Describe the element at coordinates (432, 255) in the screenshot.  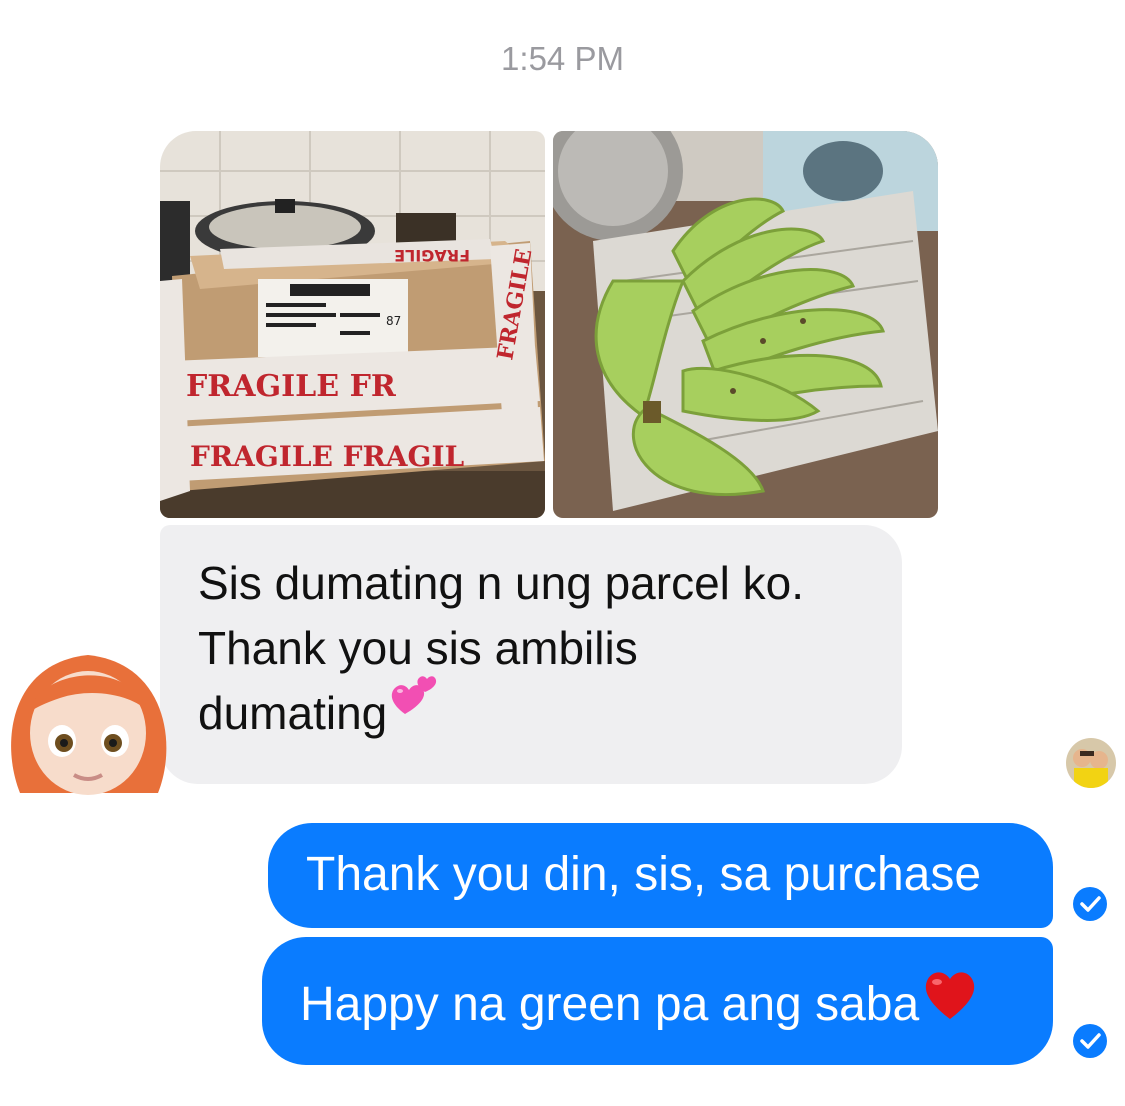
I see `tape-label: FRAGILE` at that location.